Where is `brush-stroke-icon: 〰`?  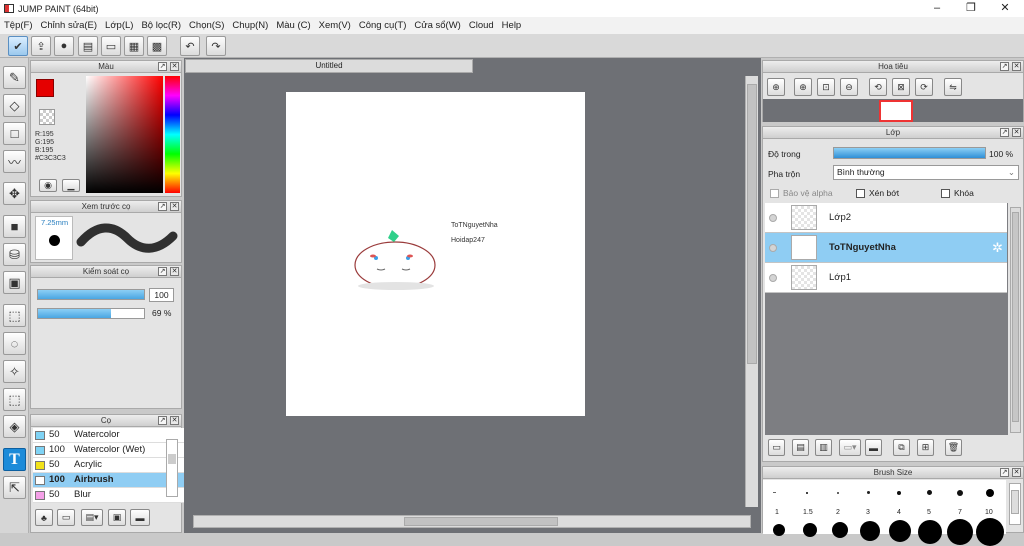
brush-stroke-icon: 〰 is located at coordinates (14, 161).